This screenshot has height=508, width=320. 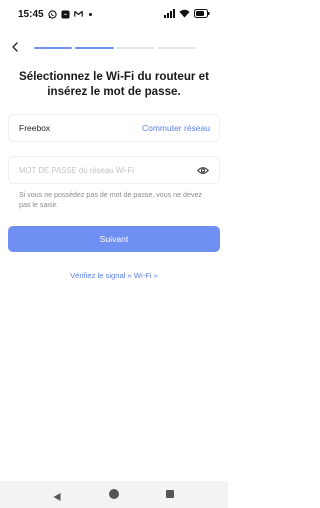 I want to click on network-field: Freebox Commuter réseau, so click(x=114, y=128).